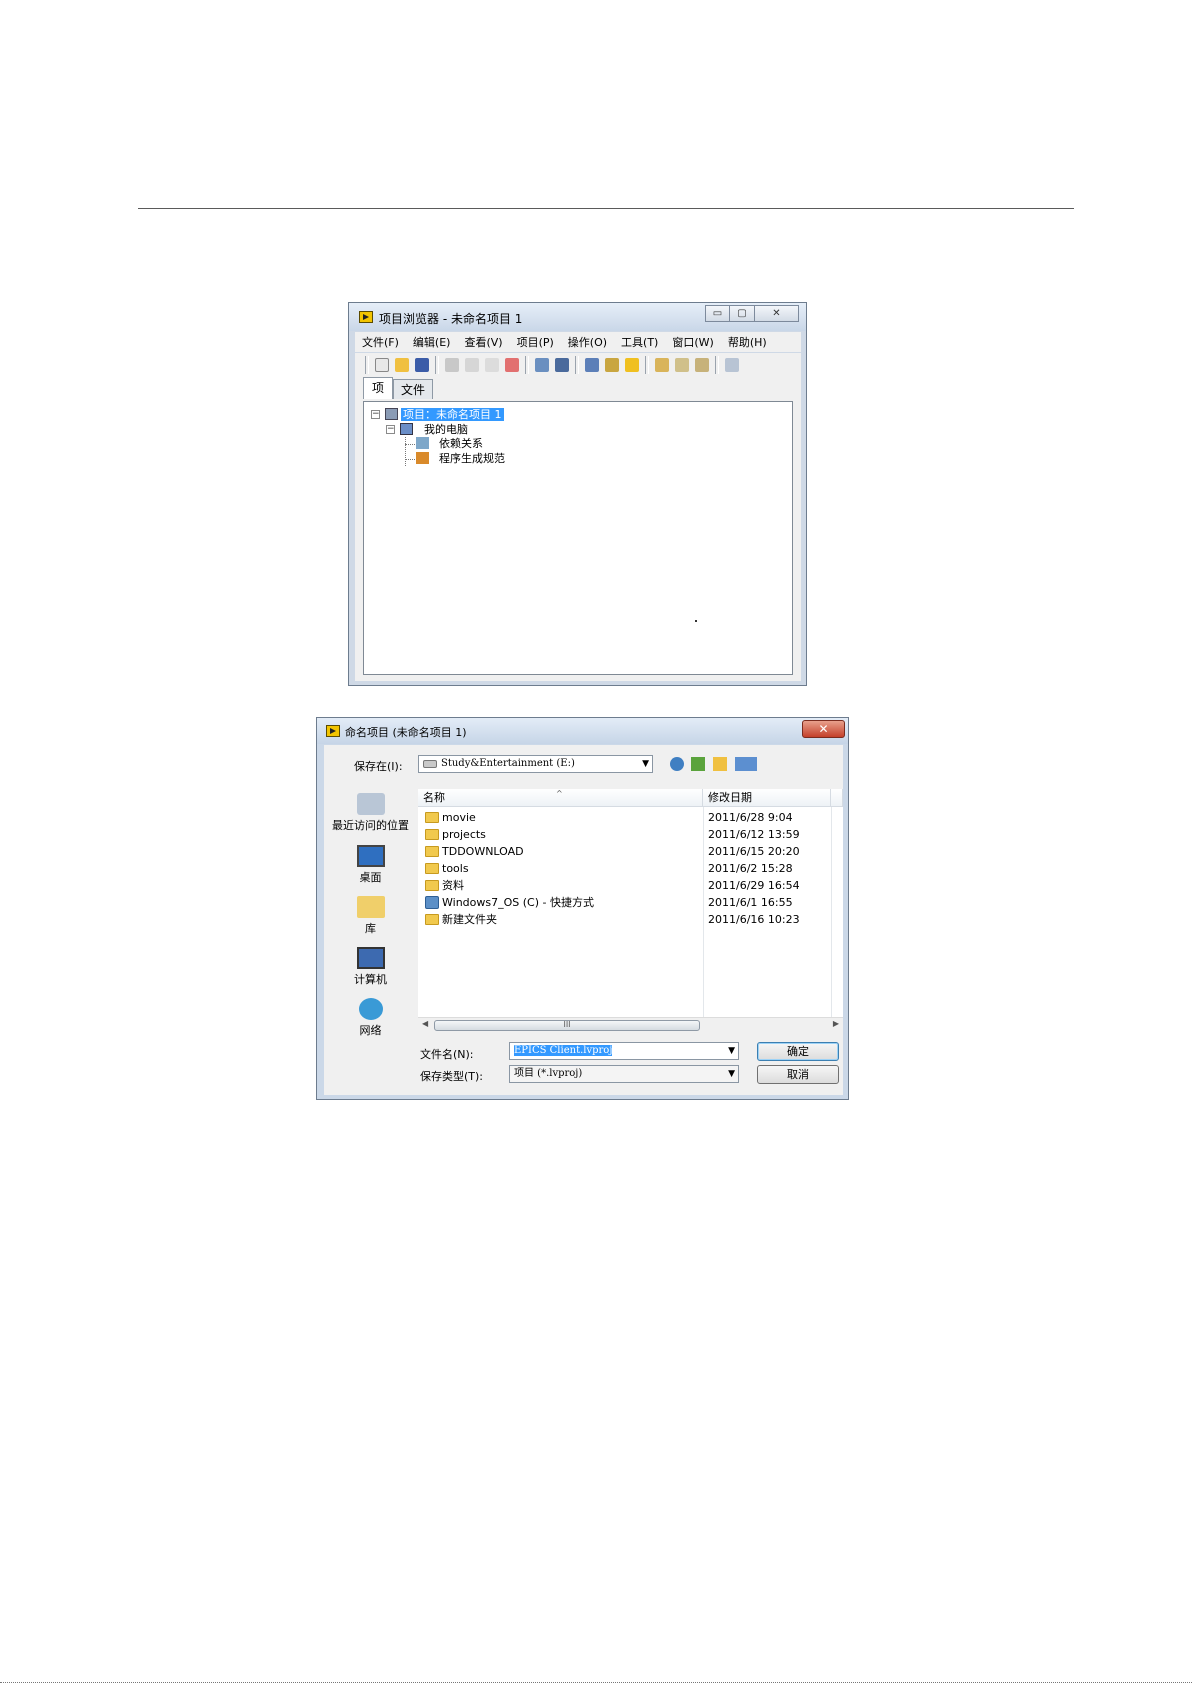 Image resolution: width=1192 pixels, height=1685 pixels. What do you see at coordinates (452, 365) in the screenshot?
I see `cut-icon` at bounding box center [452, 365].